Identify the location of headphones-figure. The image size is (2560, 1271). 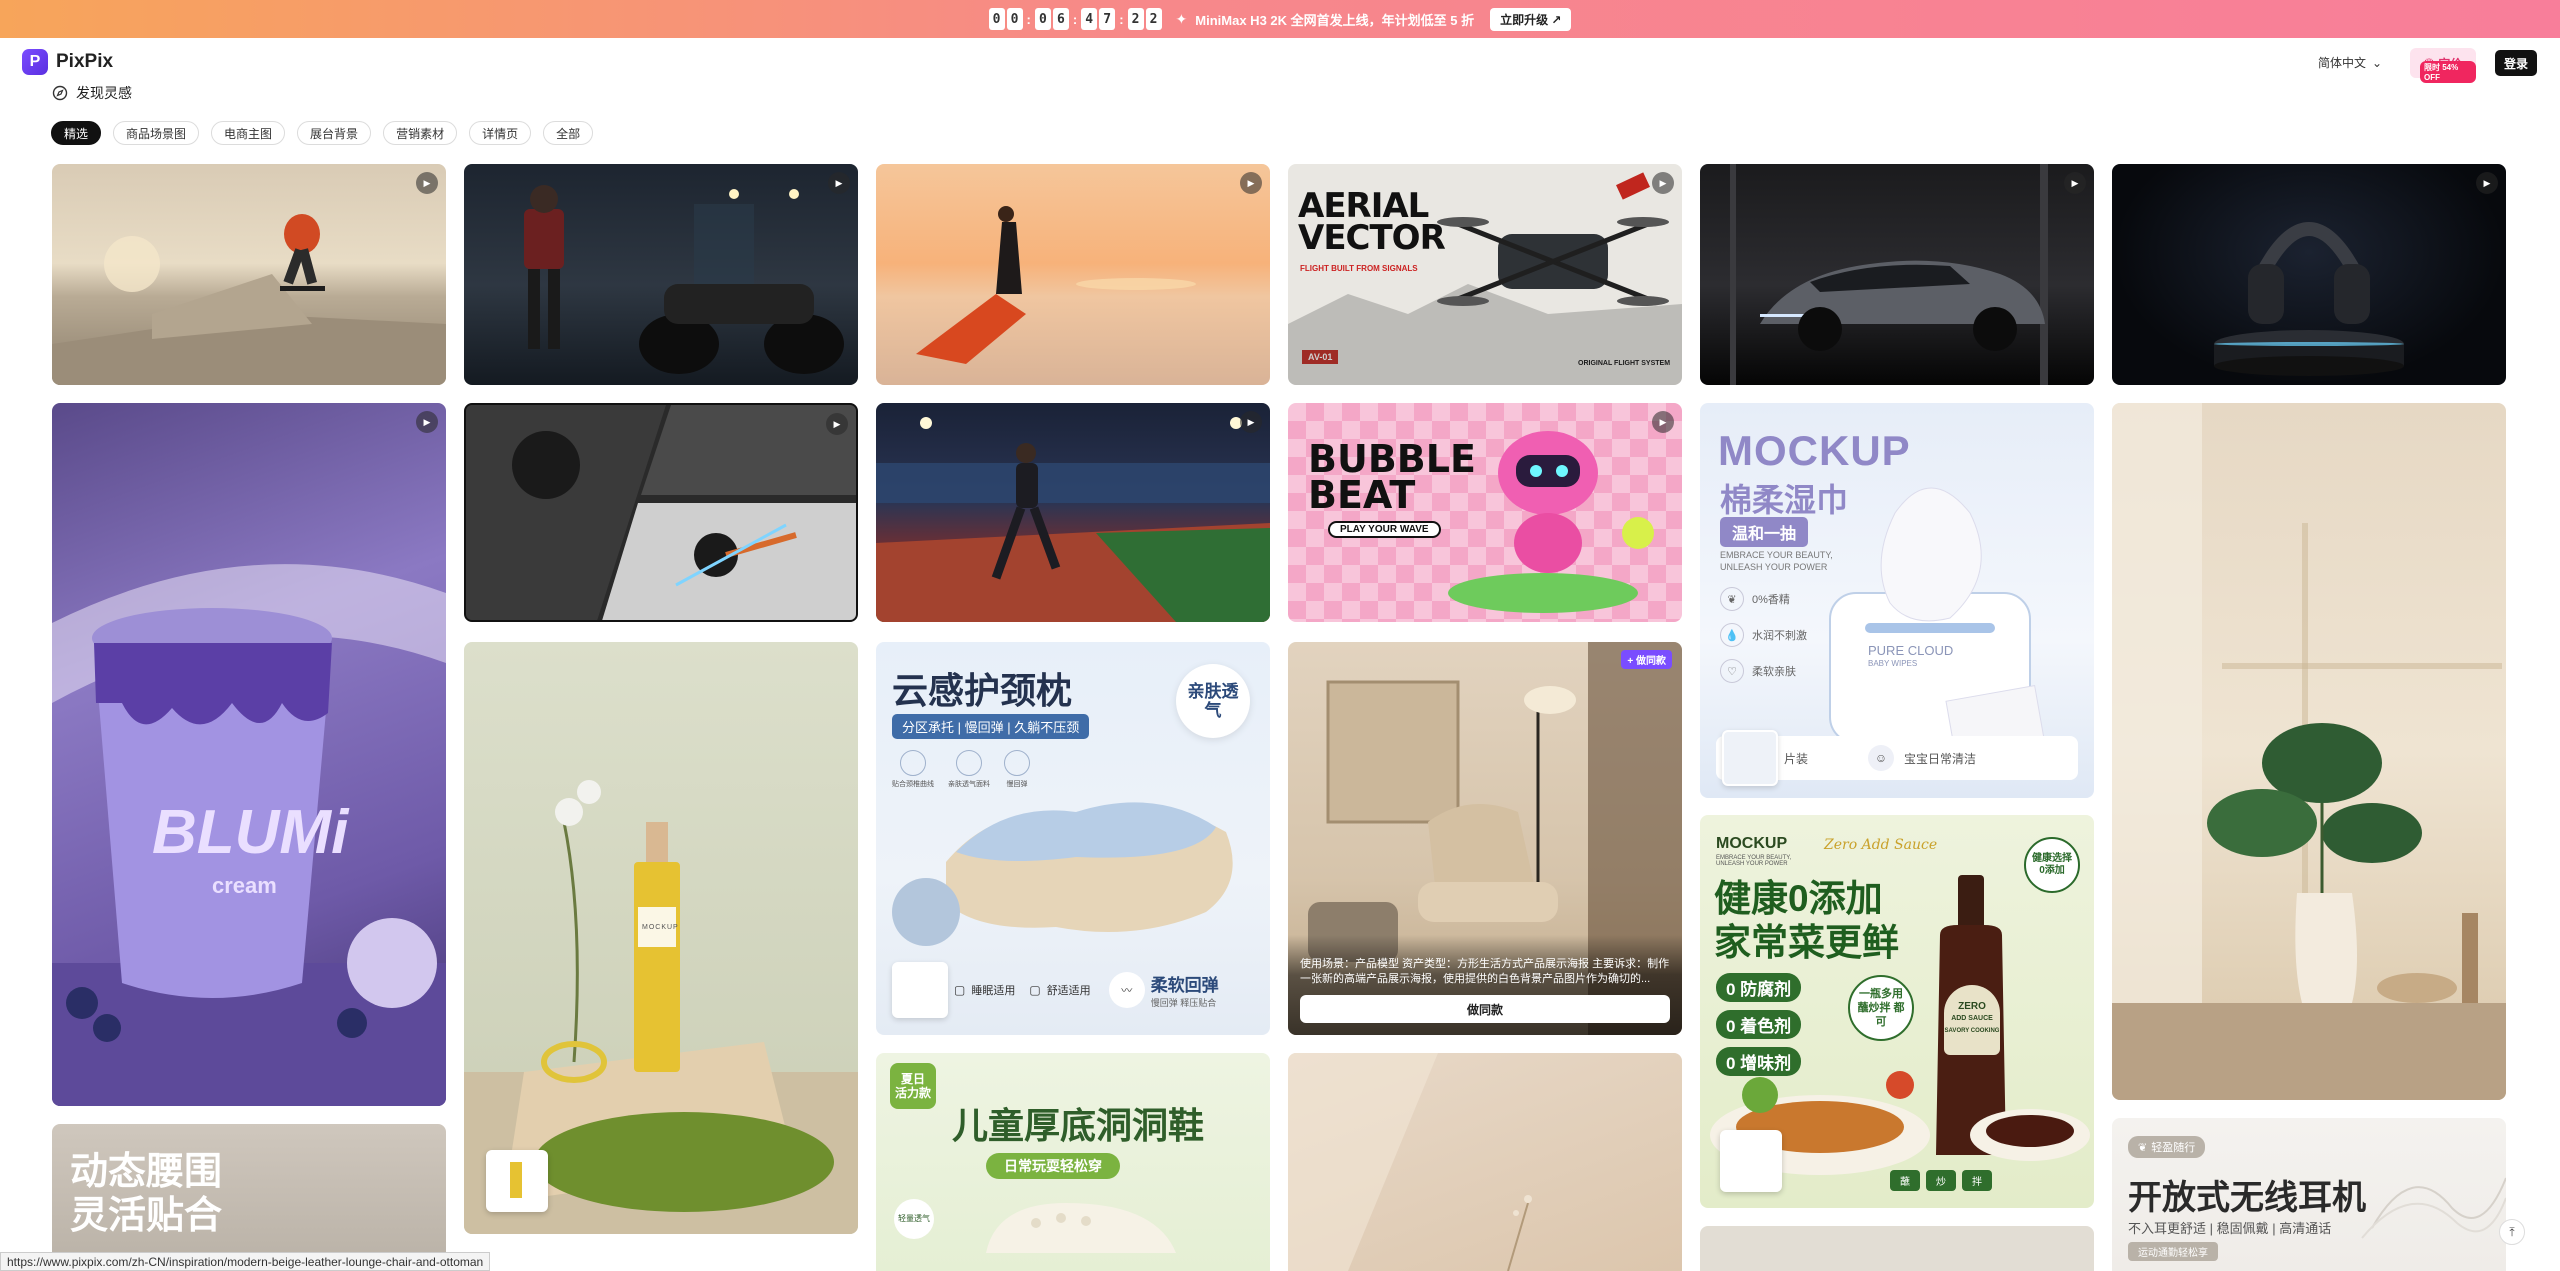
(2309, 299).